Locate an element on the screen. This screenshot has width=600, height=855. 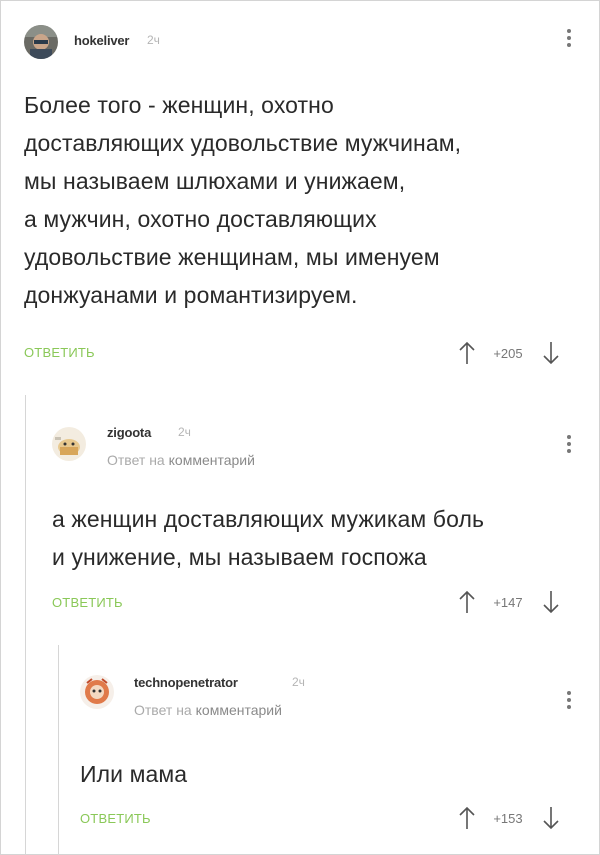
vote-score: +205 is located at coordinates (508, 353).